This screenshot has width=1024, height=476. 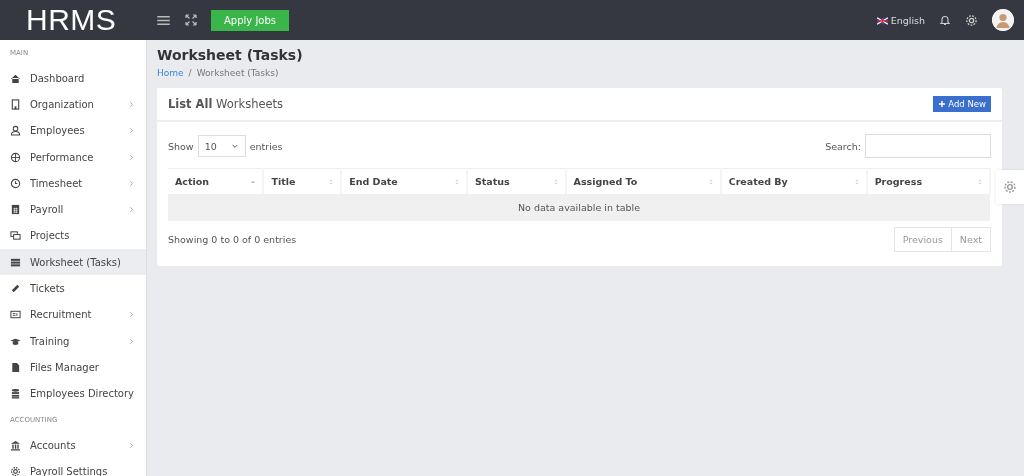 I want to click on table-info: Showing 0 to 0 of 0 entries, so click(x=232, y=239).